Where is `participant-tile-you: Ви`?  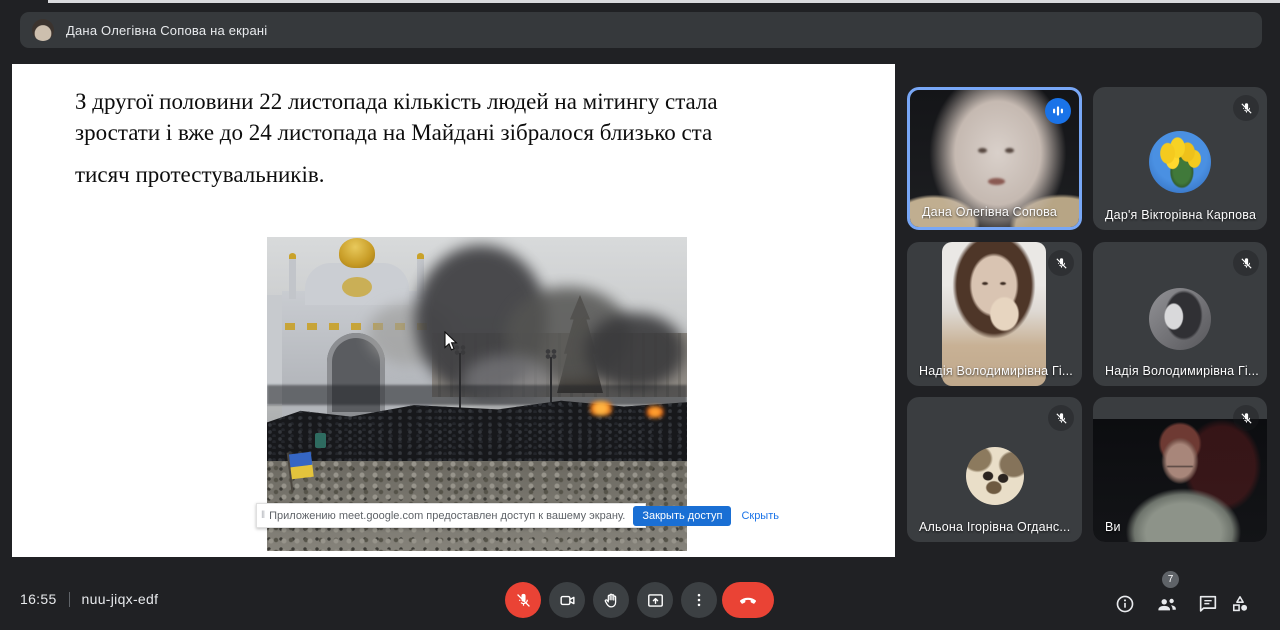
participant-tile-you: Ви is located at coordinates (1180, 469).